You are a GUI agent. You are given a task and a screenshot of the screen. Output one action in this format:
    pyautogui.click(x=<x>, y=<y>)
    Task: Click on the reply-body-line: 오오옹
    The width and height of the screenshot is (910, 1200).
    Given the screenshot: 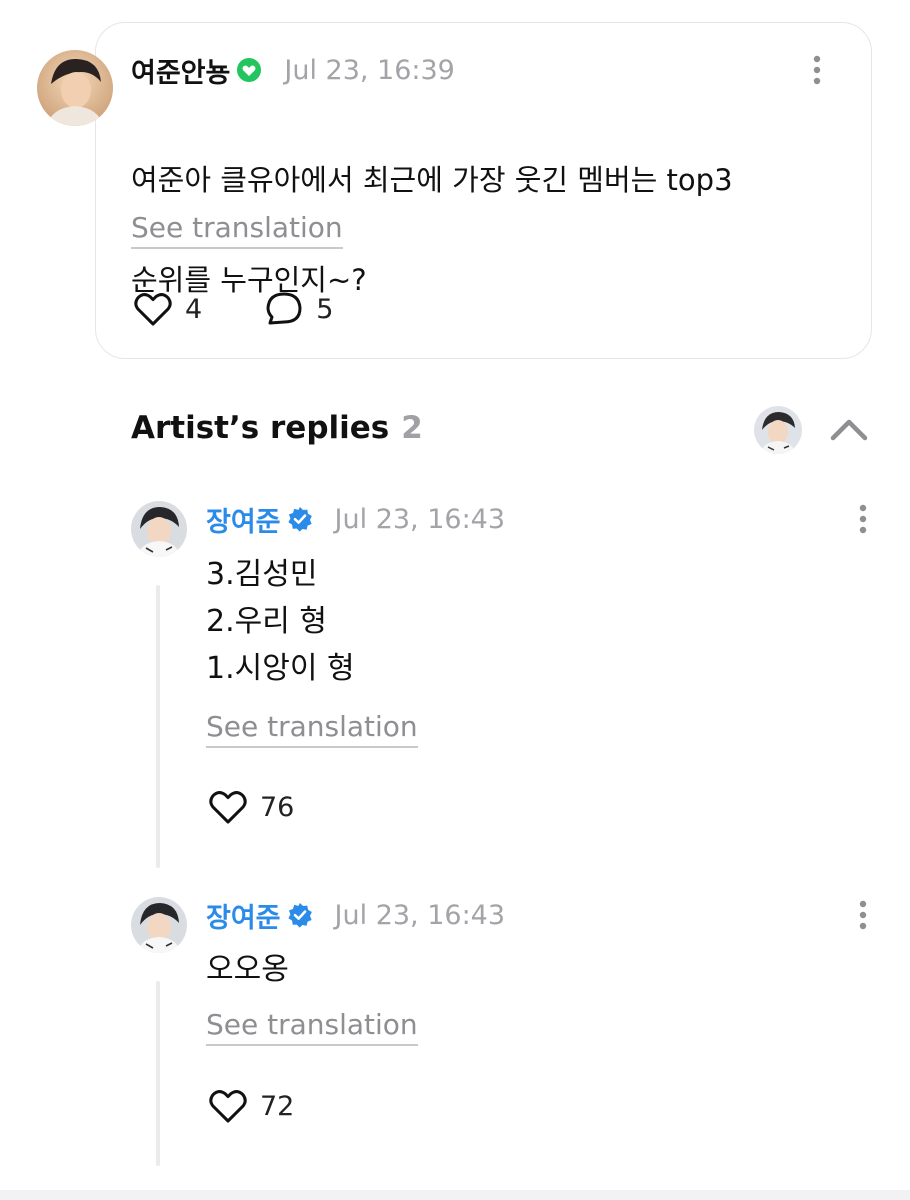 What is the action you would take?
    pyautogui.click(x=247, y=969)
    